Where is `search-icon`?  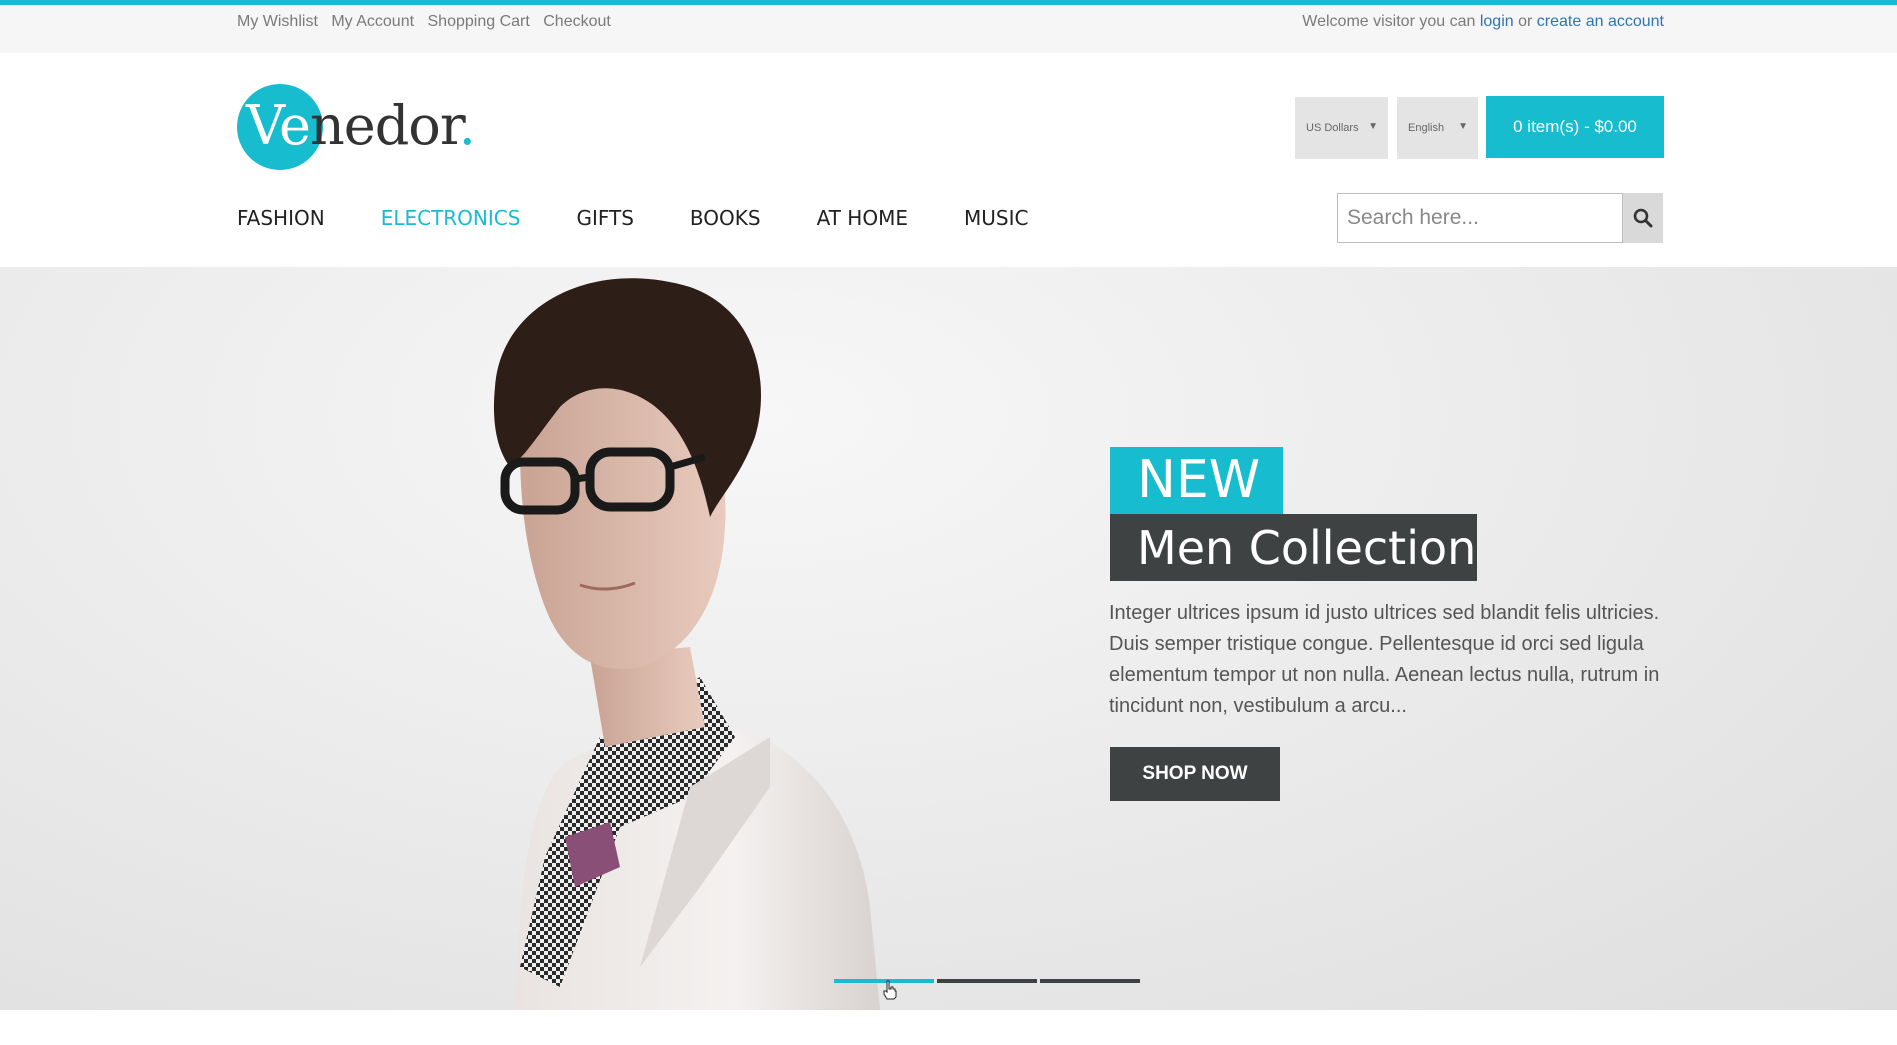 search-icon is located at coordinates (1643, 218).